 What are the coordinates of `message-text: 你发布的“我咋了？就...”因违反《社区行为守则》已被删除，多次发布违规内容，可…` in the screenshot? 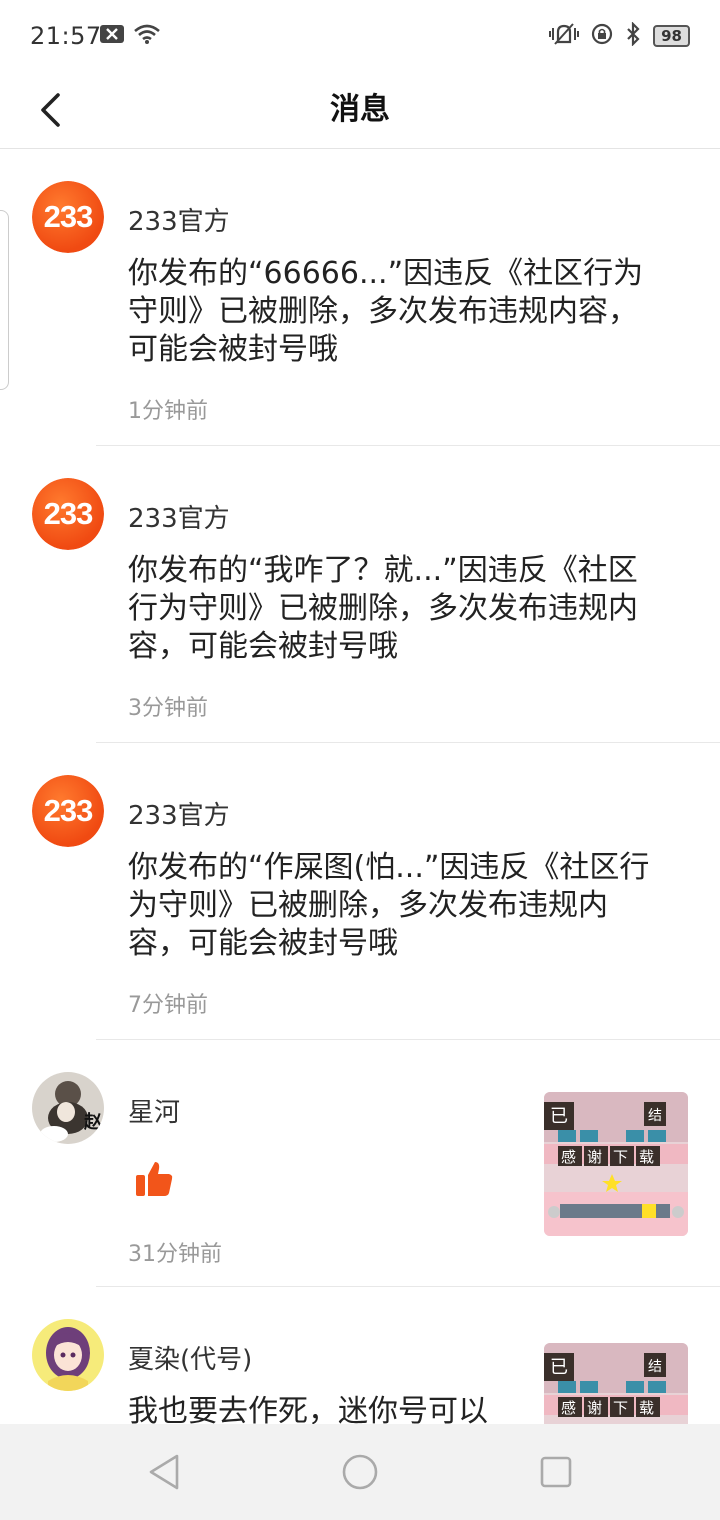 It's located at (383, 608).